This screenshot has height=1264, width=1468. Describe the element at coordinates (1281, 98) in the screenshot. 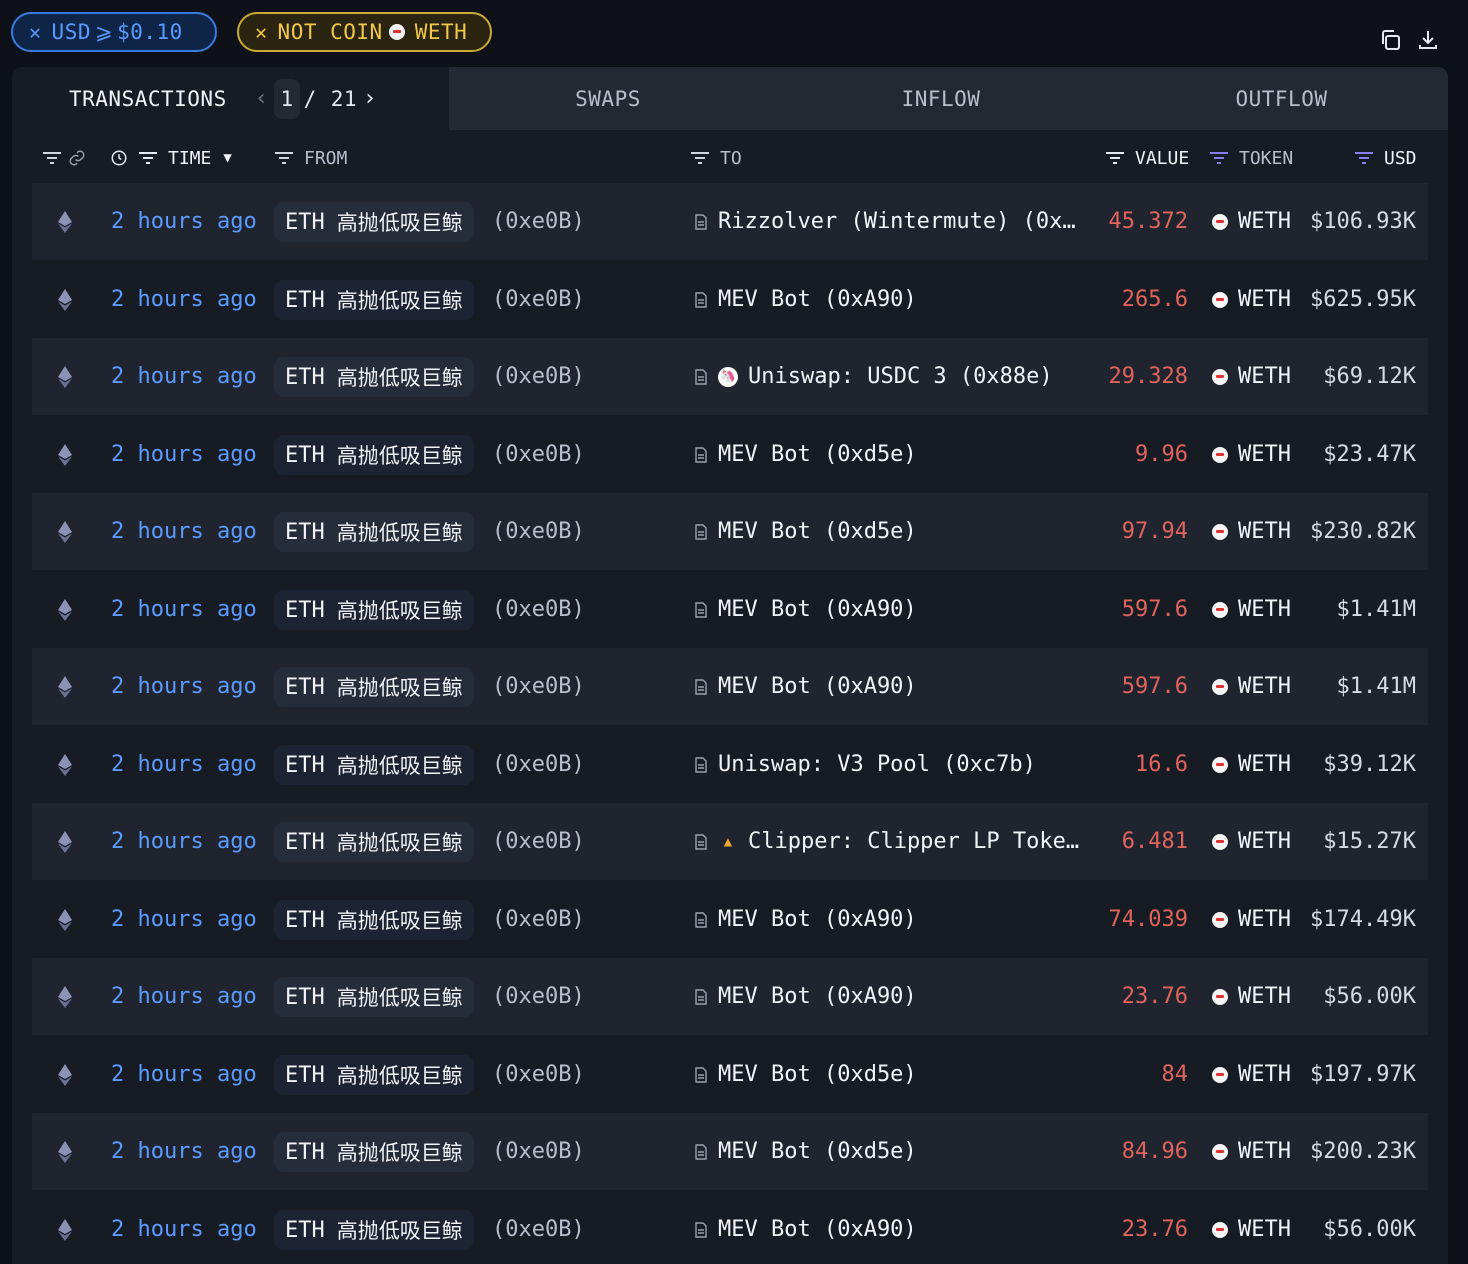

I see `tab-outflow: OUTFLOW` at that location.